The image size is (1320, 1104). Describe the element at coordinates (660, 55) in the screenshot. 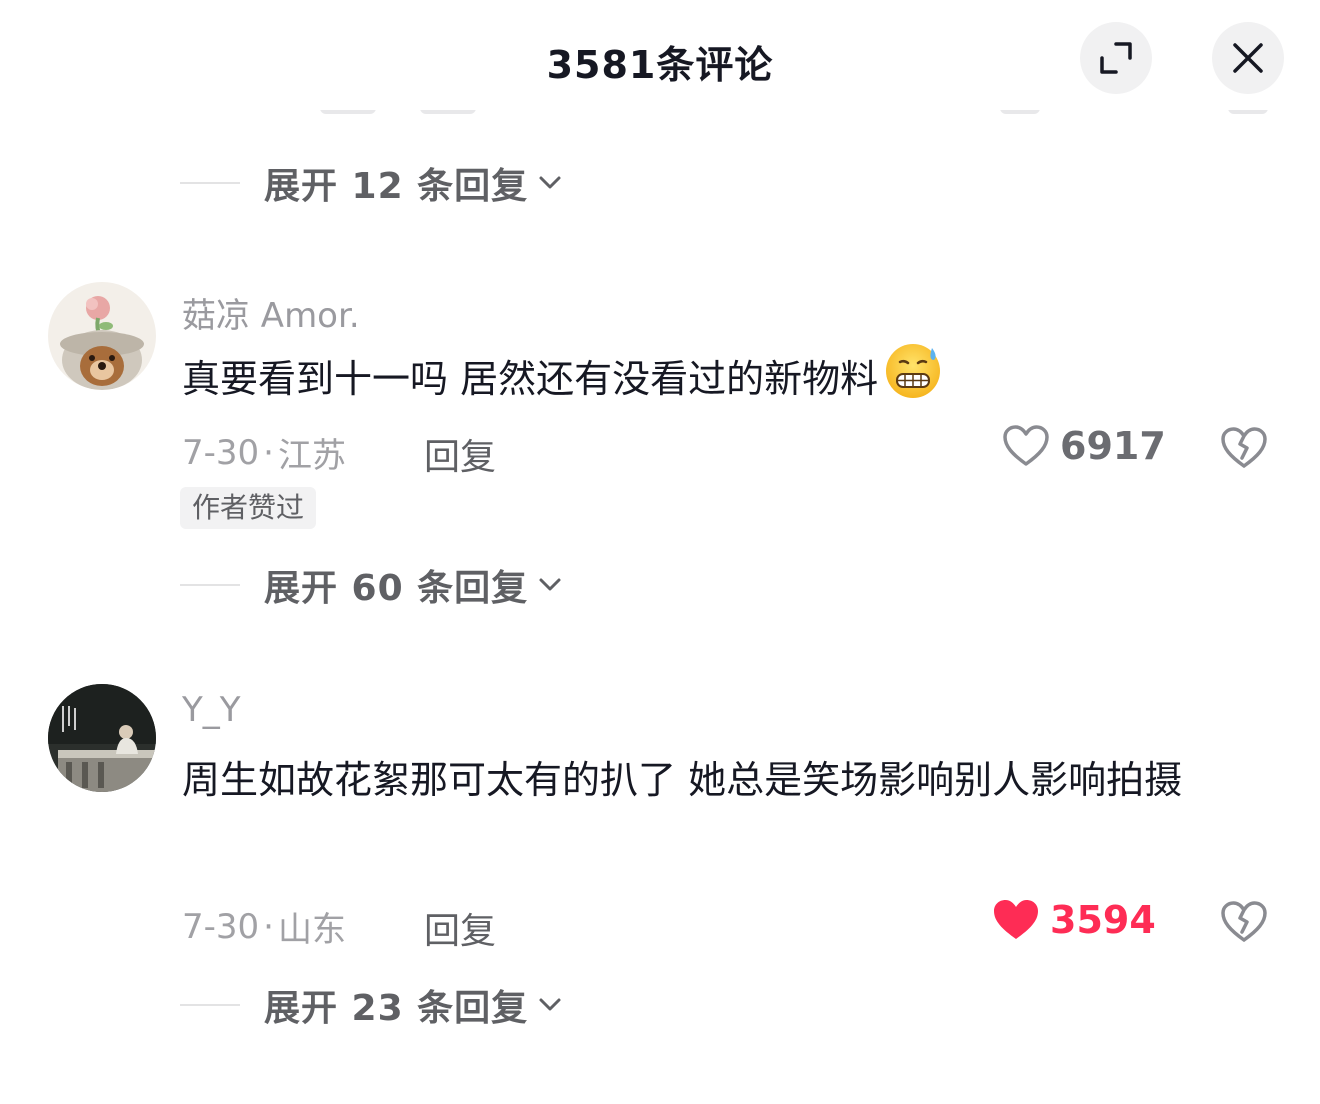

I see `comments-header: 3581条评论` at that location.